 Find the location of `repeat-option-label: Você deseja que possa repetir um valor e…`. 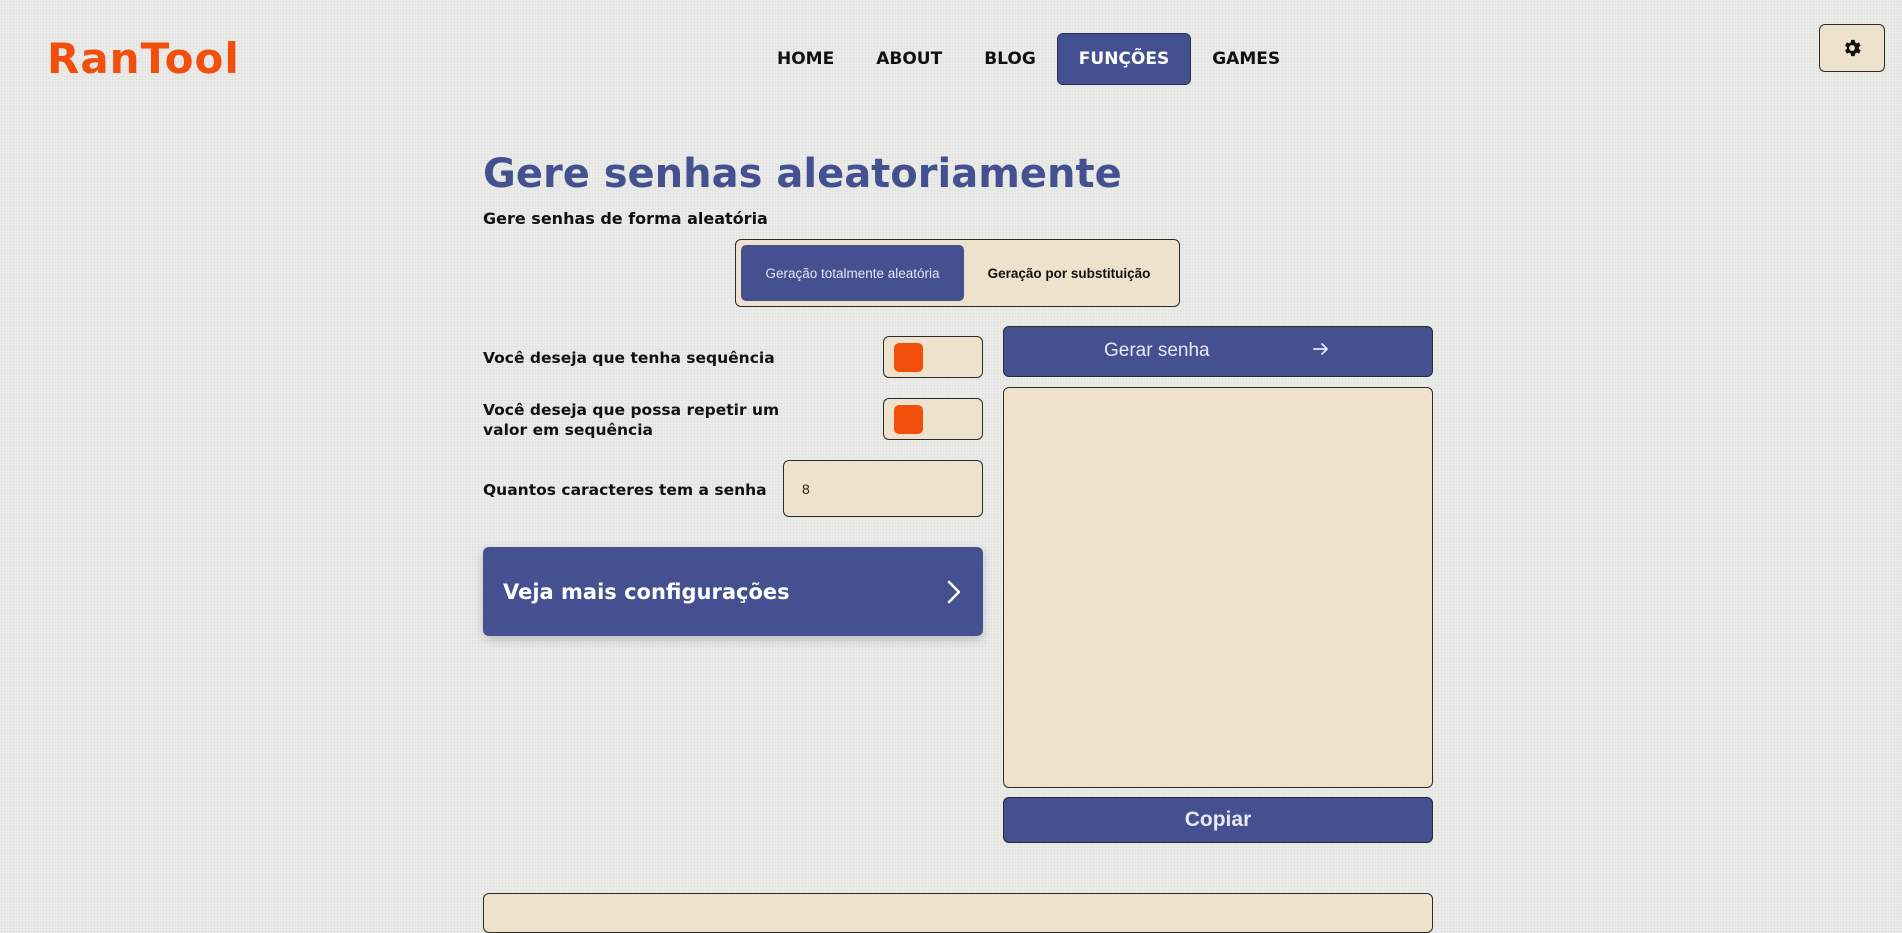

repeat-option-label: Você deseja que possa repetir um valor e… is located at coordinates (631, 420).